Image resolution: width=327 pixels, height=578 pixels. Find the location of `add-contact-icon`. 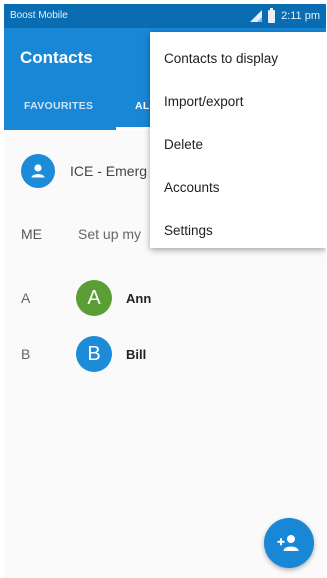

add-contact-icon is located at coordinates (288, 543).